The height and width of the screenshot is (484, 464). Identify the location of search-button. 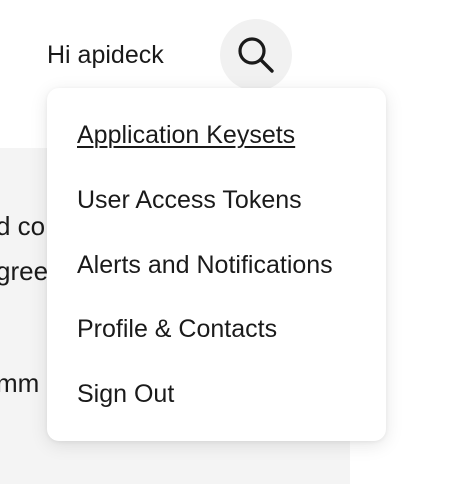
(256, 55).